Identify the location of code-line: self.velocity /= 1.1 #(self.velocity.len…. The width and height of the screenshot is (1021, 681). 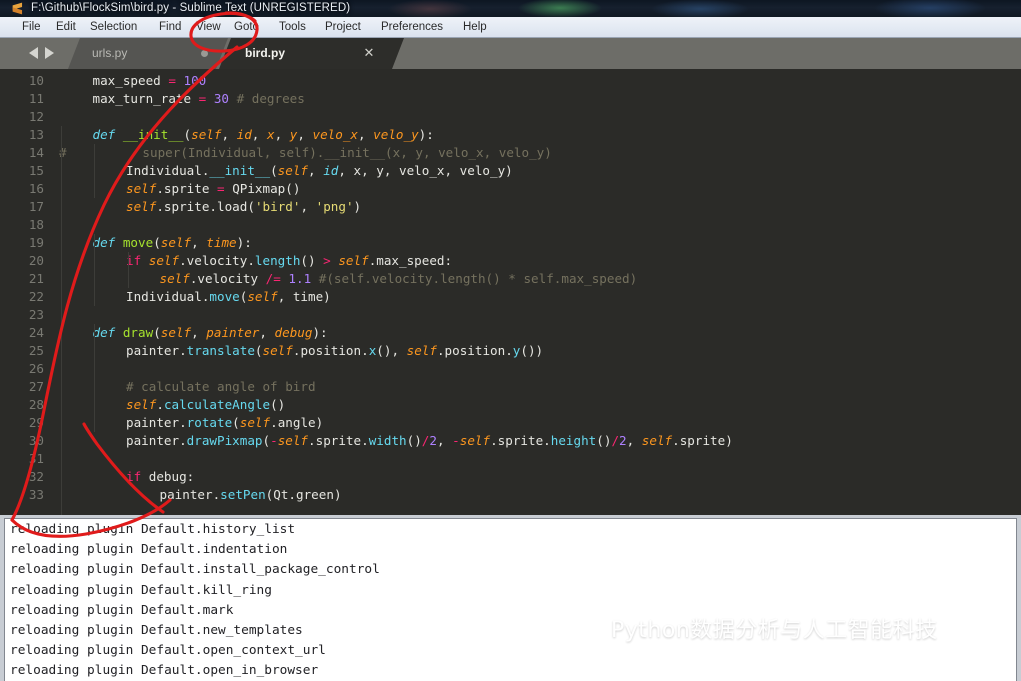
(399, 279).